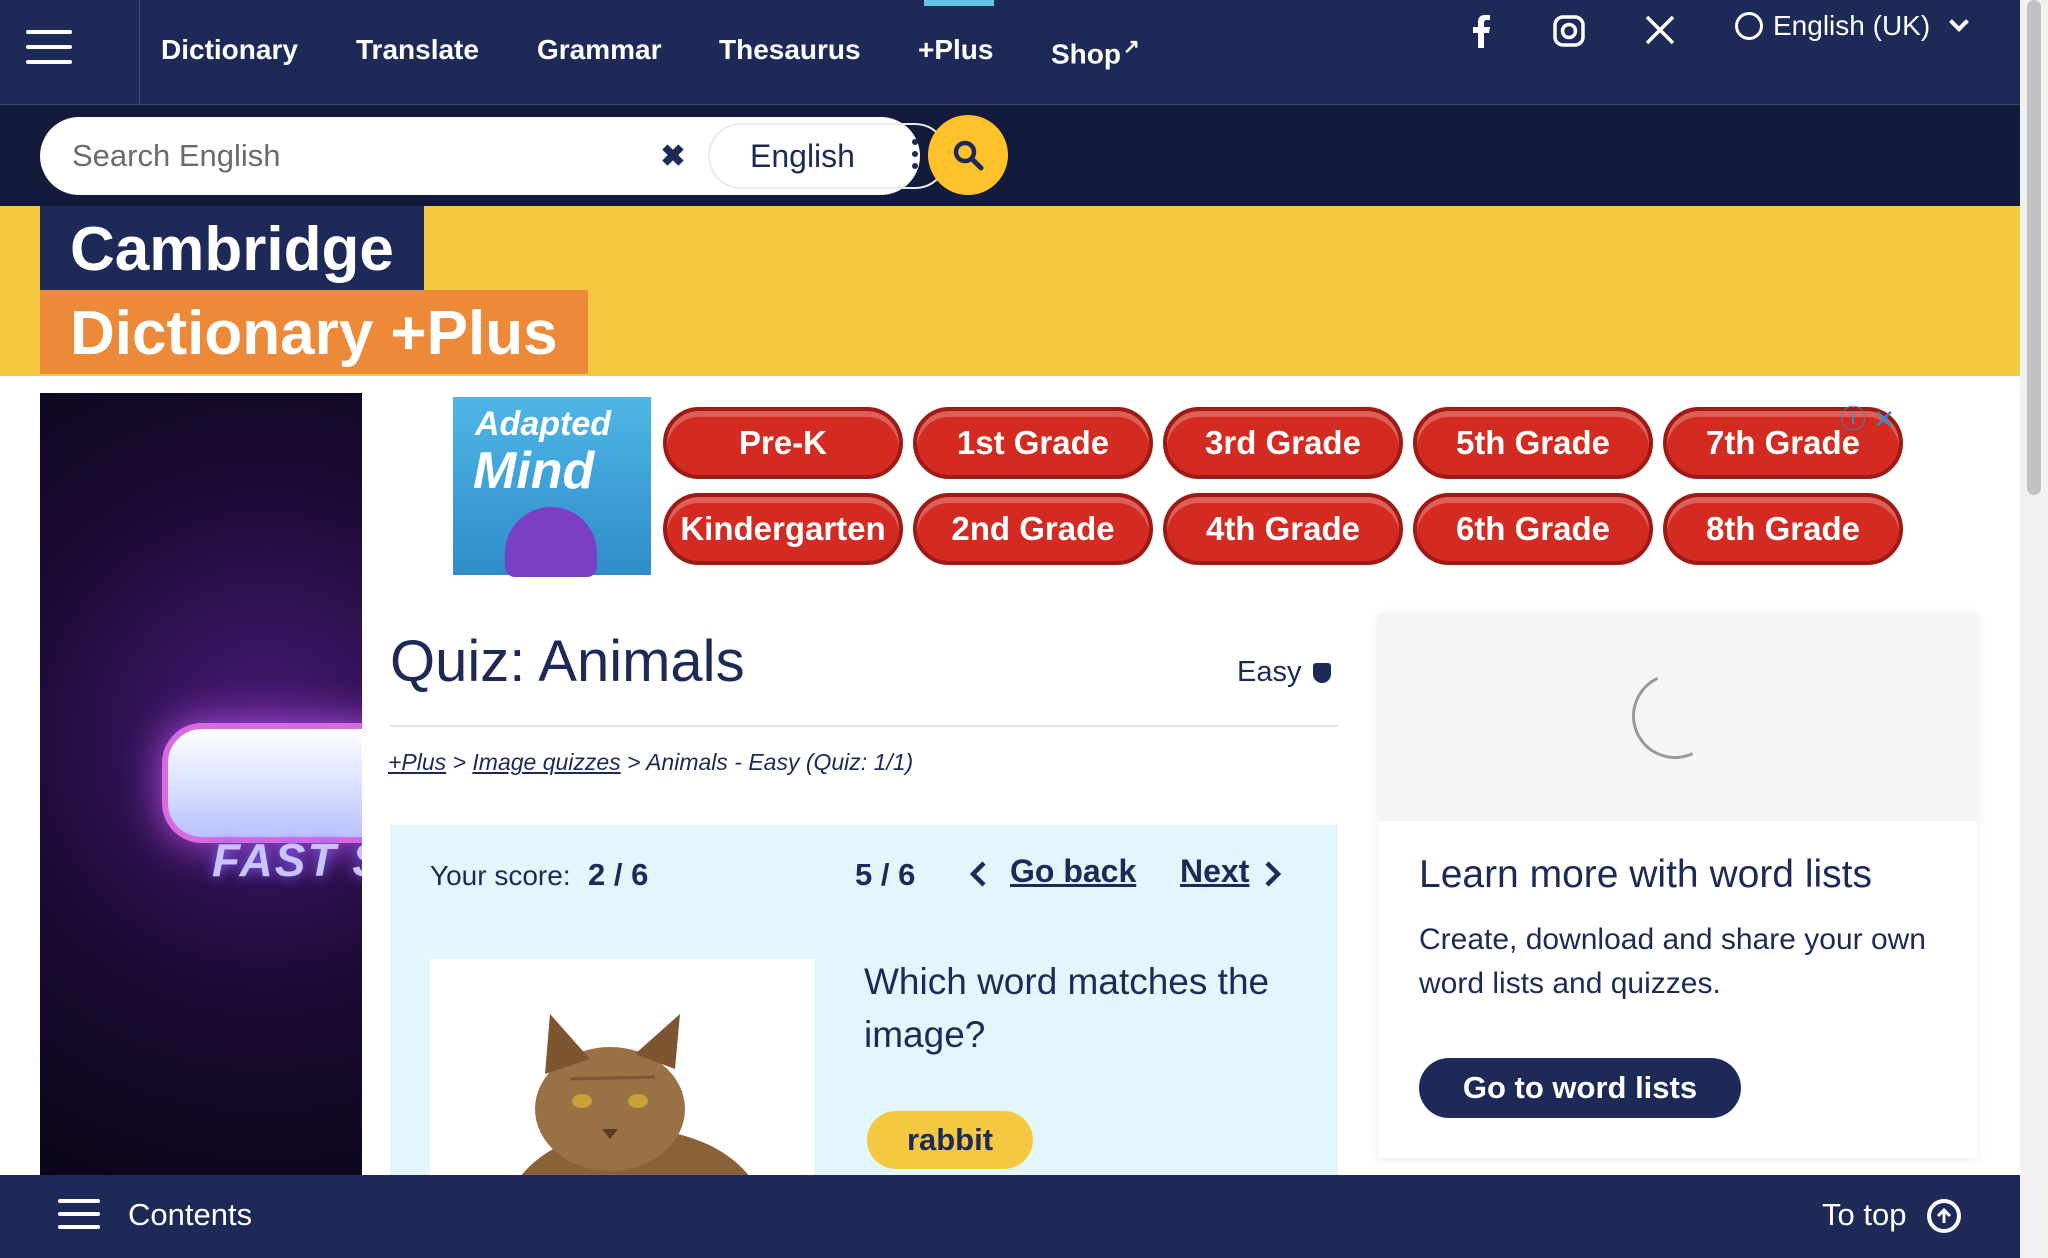  What do you see at coordinates (1533, 529) in the screenshot?
I see `ad-grade-button: 6th Grade` at bounding box center [1533, 529].